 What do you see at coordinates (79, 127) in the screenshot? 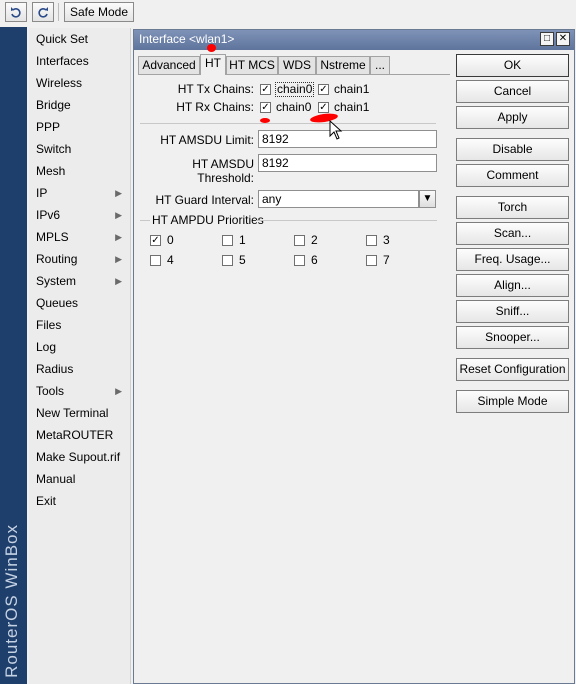
I see `menu-item-ppp: PPP` at bounding box center [79, 127].